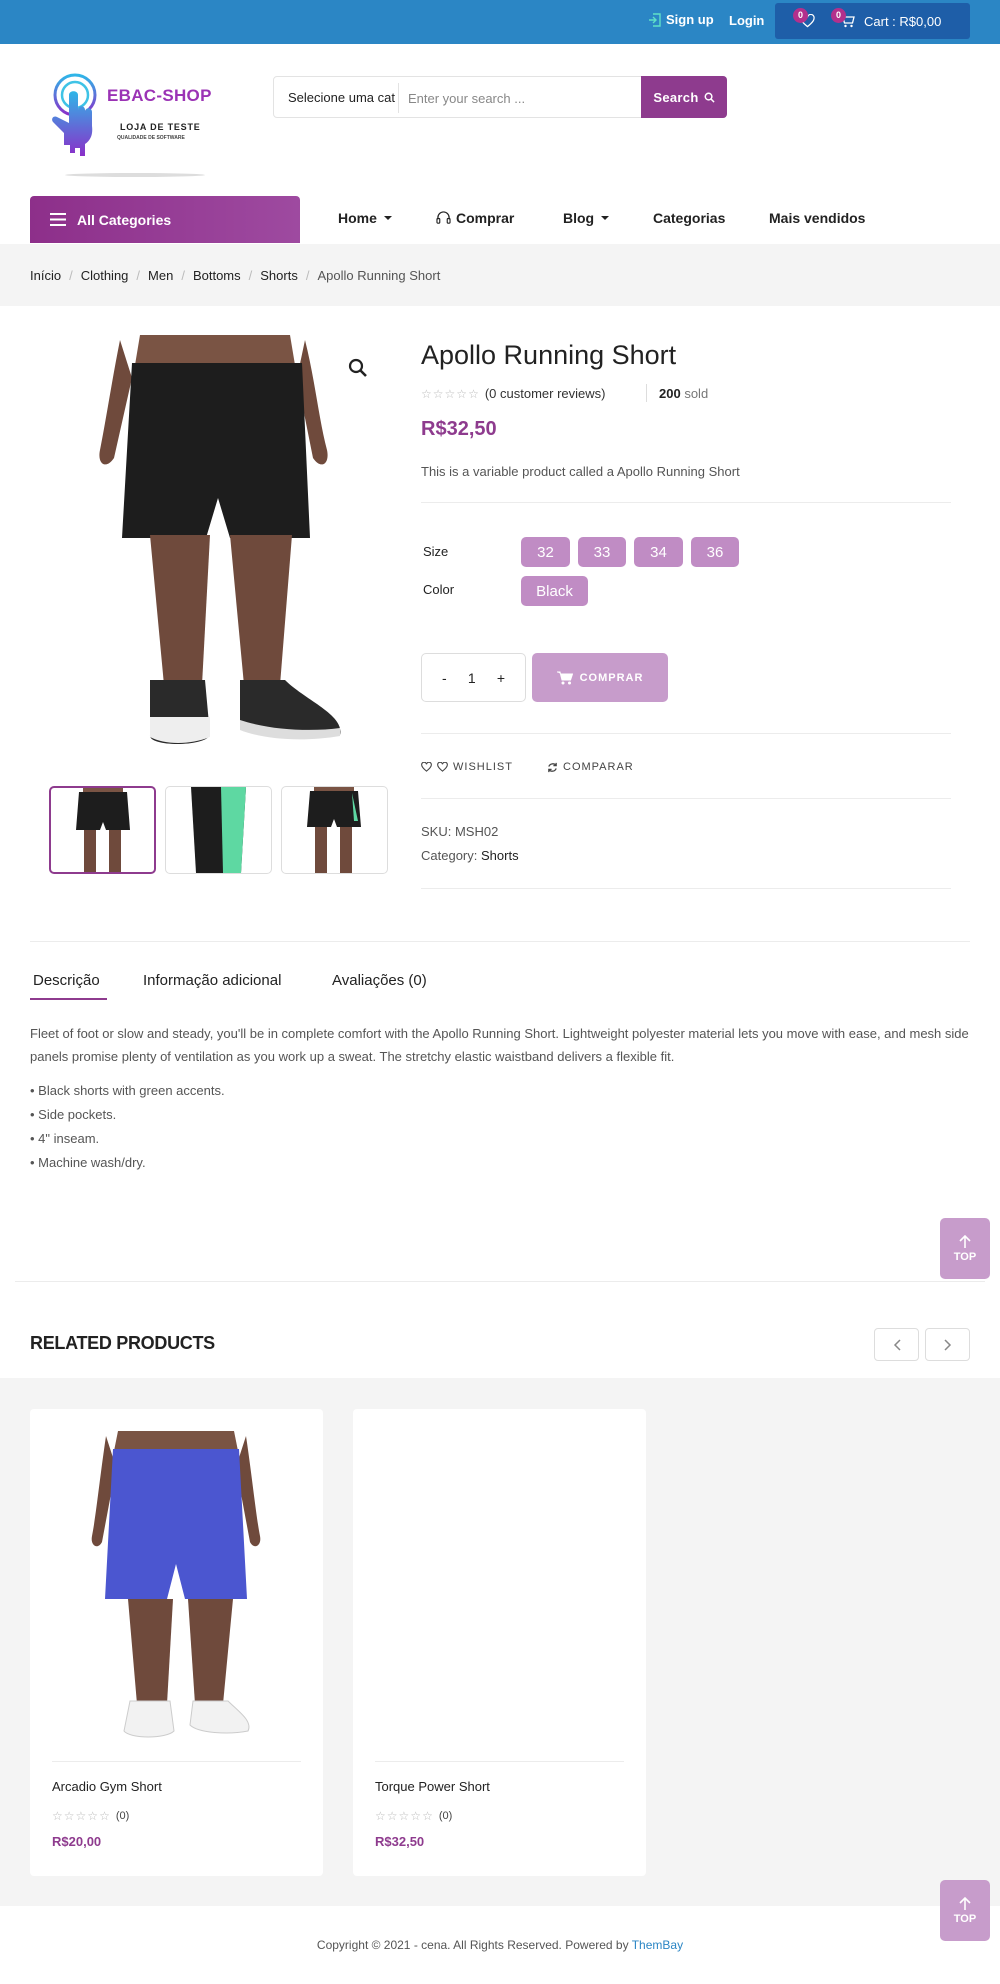 Image resolution: width=1000 pixels, height=1984 pixels. Describe the element at coordinates (554, 591) in the screenshot. I see `color-option-black: Black` at that location.